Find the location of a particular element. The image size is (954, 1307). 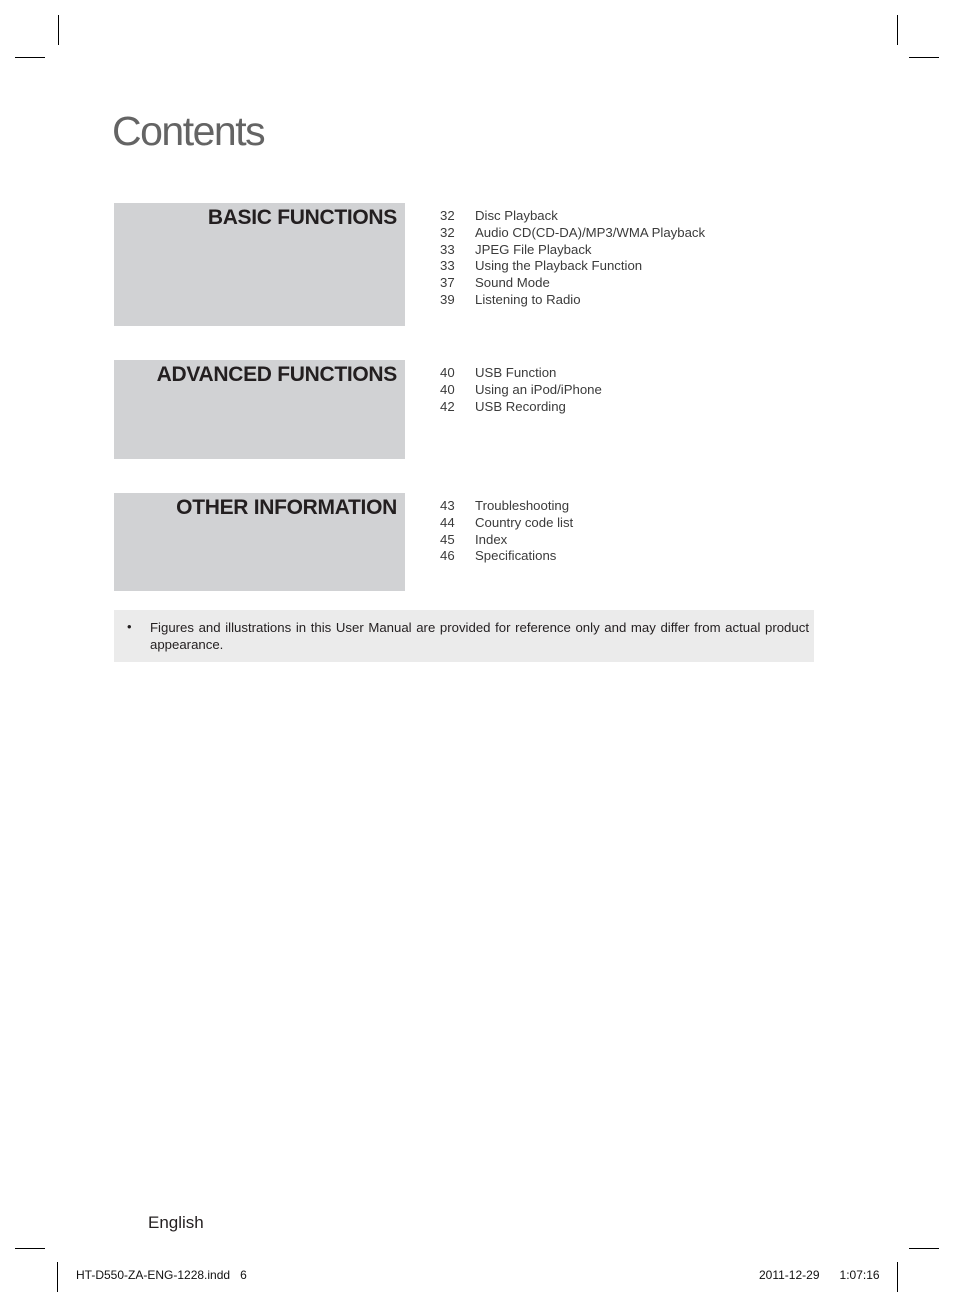

toc-item: 46 Specifications is located at coordinates (506, 556).